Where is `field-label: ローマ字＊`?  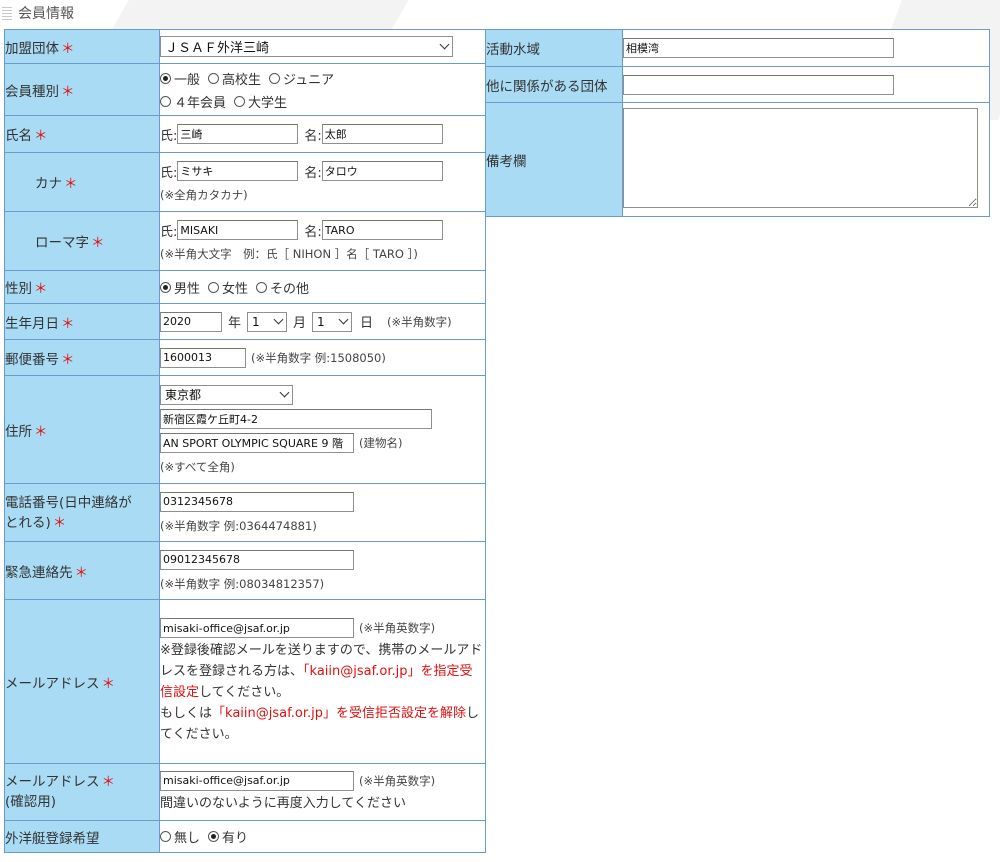 field-label: ローマ字＊ is located at coordinates (82, 241).